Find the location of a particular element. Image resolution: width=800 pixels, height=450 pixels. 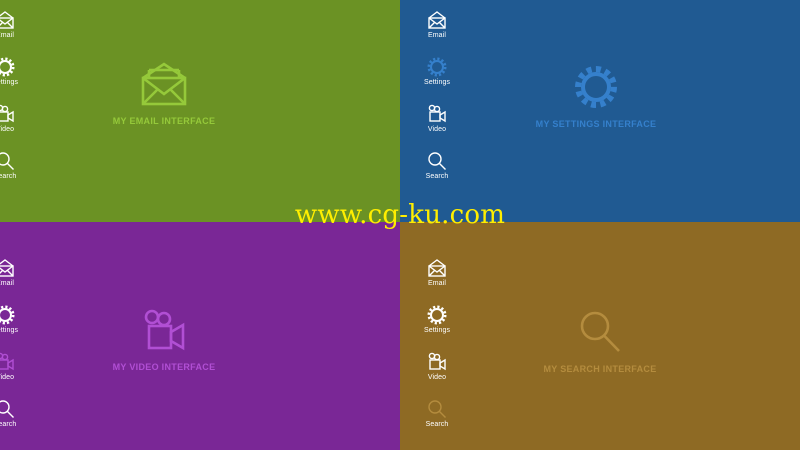

panel-title: MY VIDEO INTERFACE is located at coordinates (164, 367).